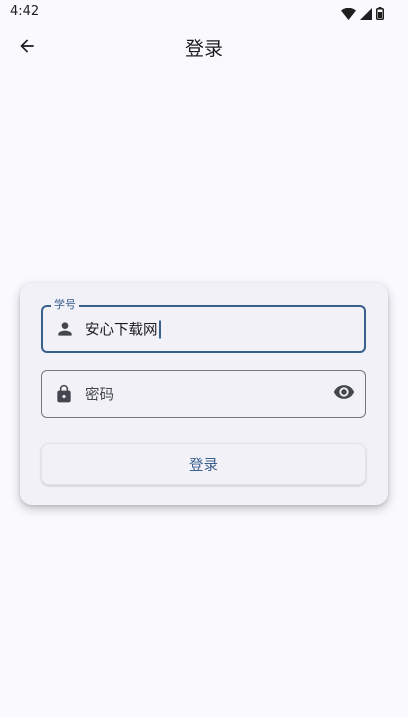 The image size is (408, 718). I want to click on lock-icon, so click(64, 394).